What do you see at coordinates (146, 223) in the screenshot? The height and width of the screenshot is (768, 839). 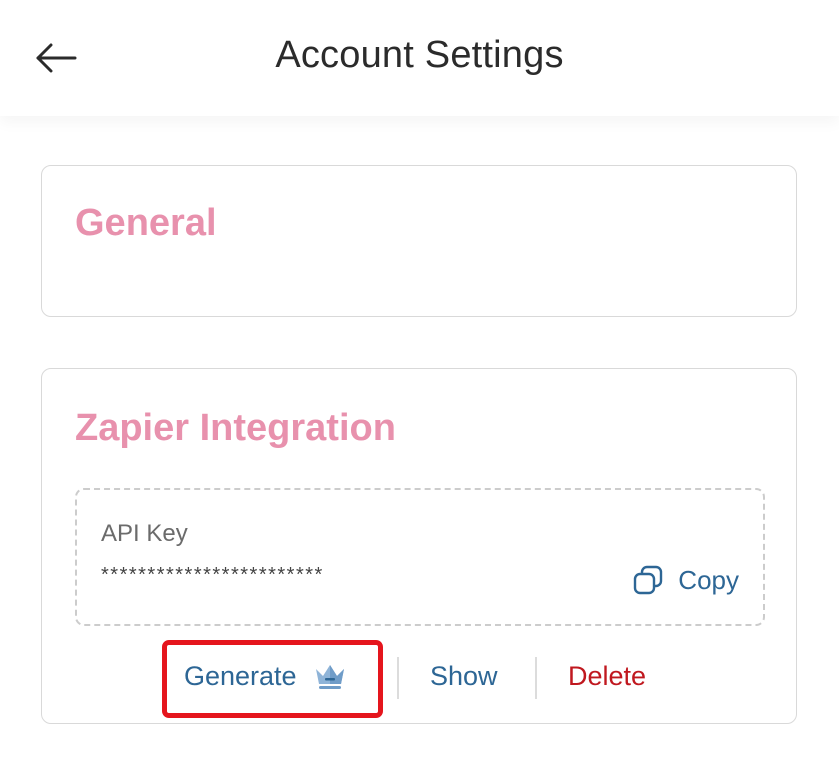 I see `general-section-title: General` at bounding box center [146, 223].